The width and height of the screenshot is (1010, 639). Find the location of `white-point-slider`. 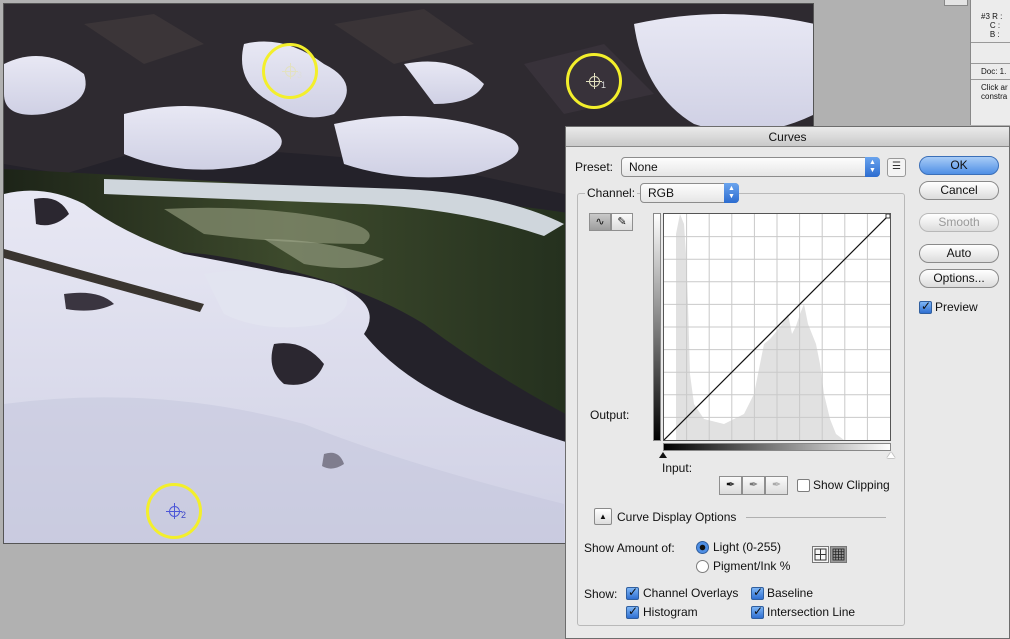

white-point-slider is located at coordinates (891, 455).